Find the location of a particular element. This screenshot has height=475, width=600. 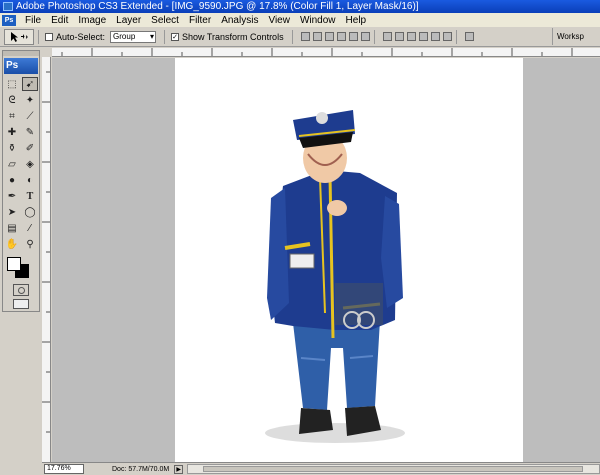

crop-icon: ⌗ is located at coordinates (12, 116).